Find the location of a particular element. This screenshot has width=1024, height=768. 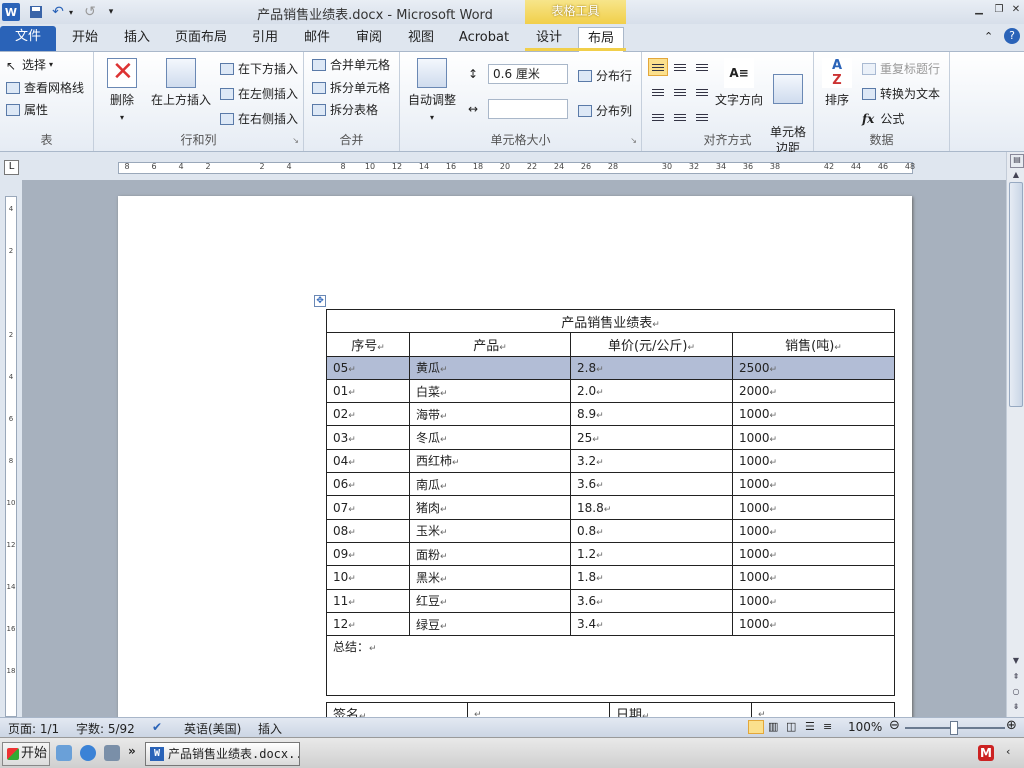

sort-button: AZ 排序 is located at coordinates (837, 83).